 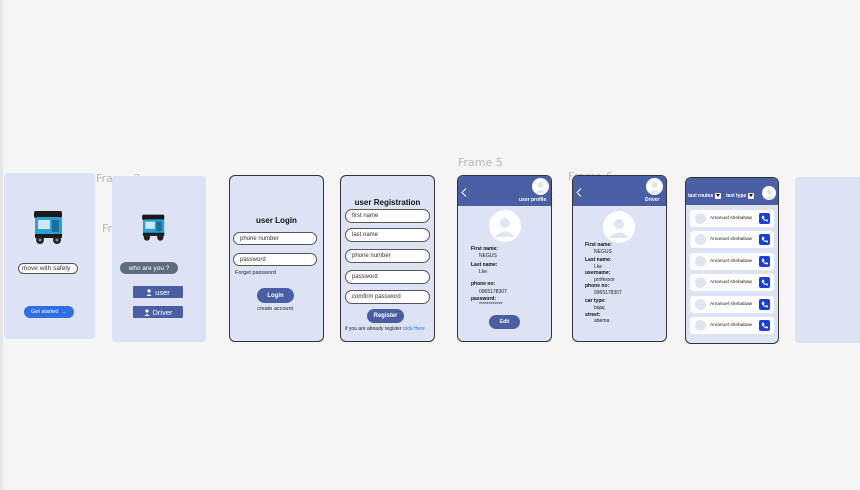 I want to click on password-placeholder: password, so click(x=253, y=259).